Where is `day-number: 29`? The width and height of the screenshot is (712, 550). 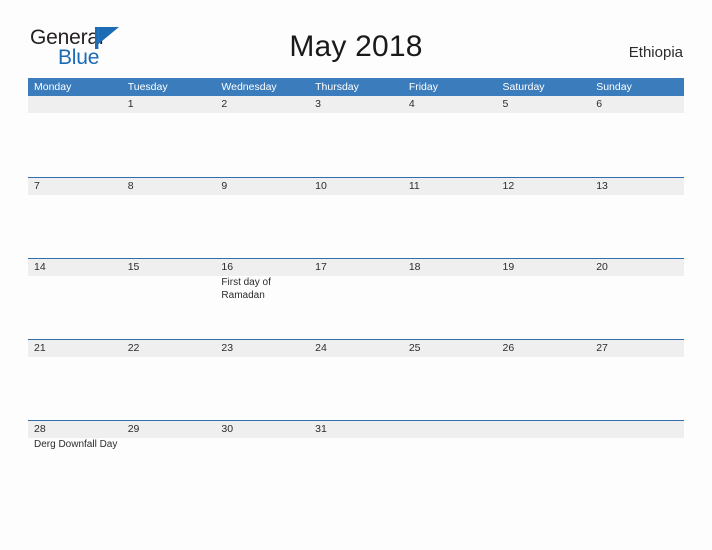 day-number: 29 is located at coordinates (133, 429).